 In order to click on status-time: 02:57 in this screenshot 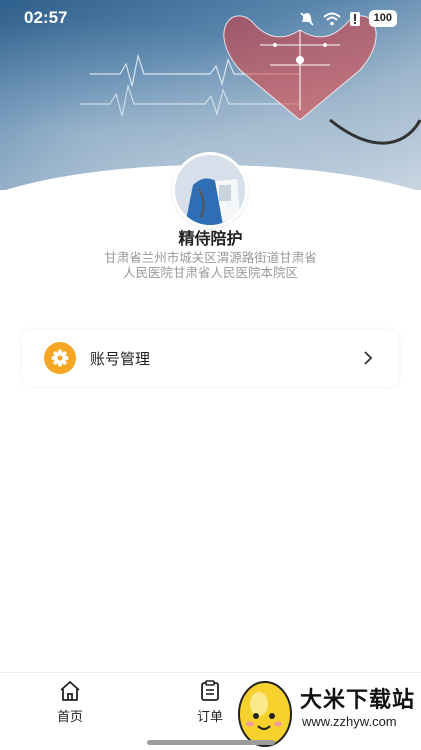, I will do `click(46, 17)`.